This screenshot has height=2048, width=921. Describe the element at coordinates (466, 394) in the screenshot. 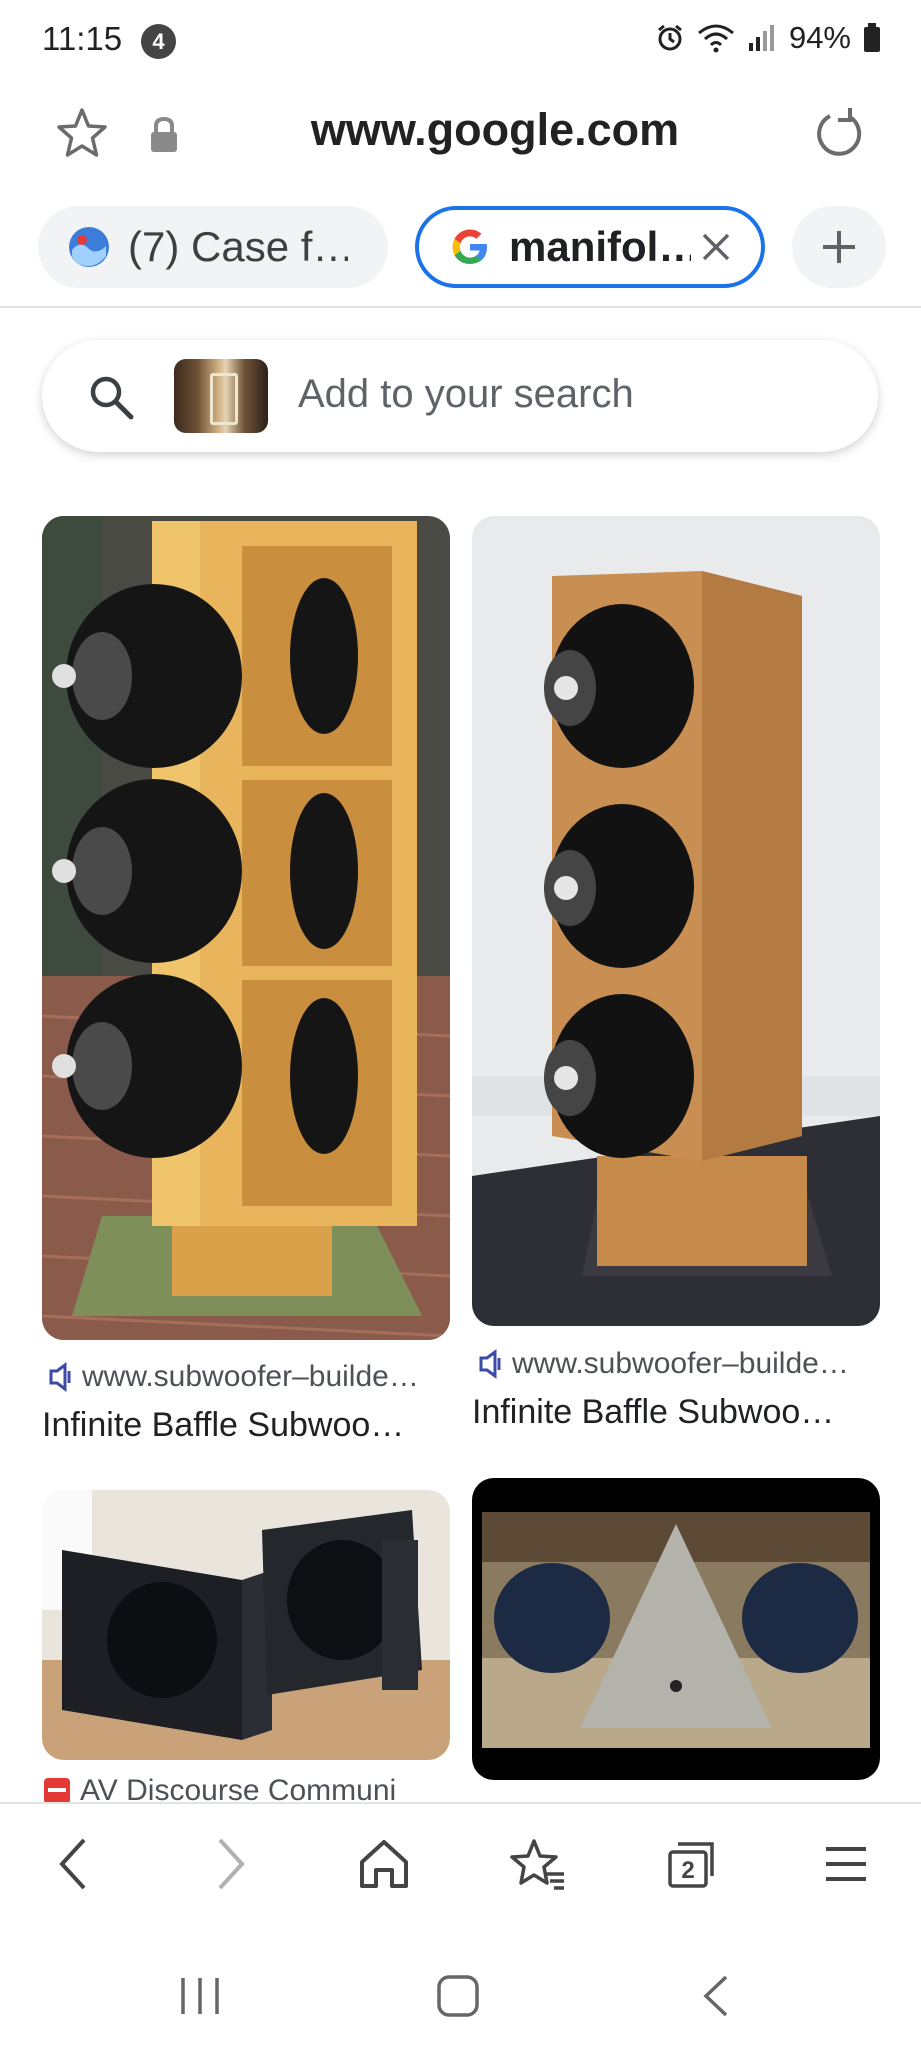

I see `search-placeholder: Add to your search` at that location.